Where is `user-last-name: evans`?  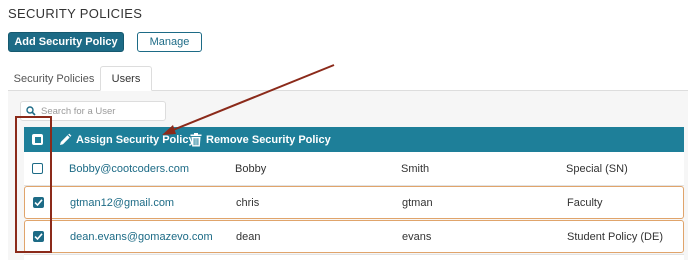
user-last-name: evans is located at coordinates (417, 236).